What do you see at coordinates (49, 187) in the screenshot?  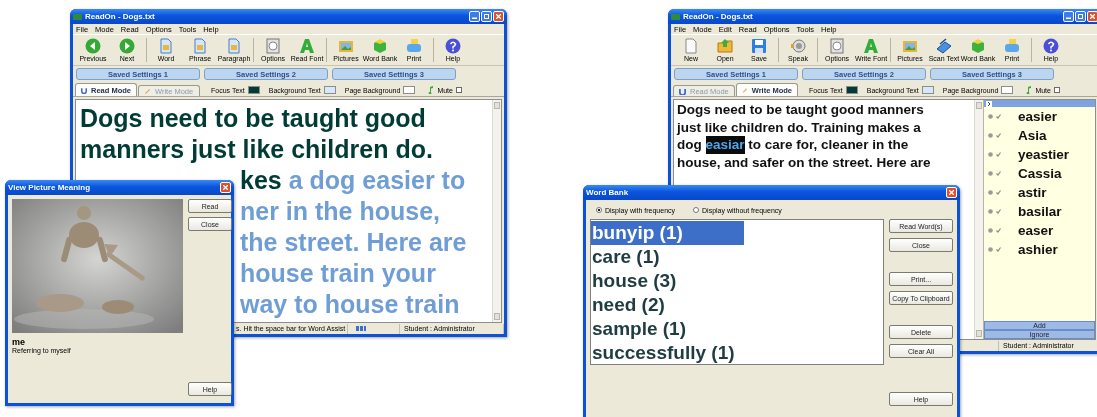 I see `window-title: View Picture Meaning` at bounding box center [49, 187].